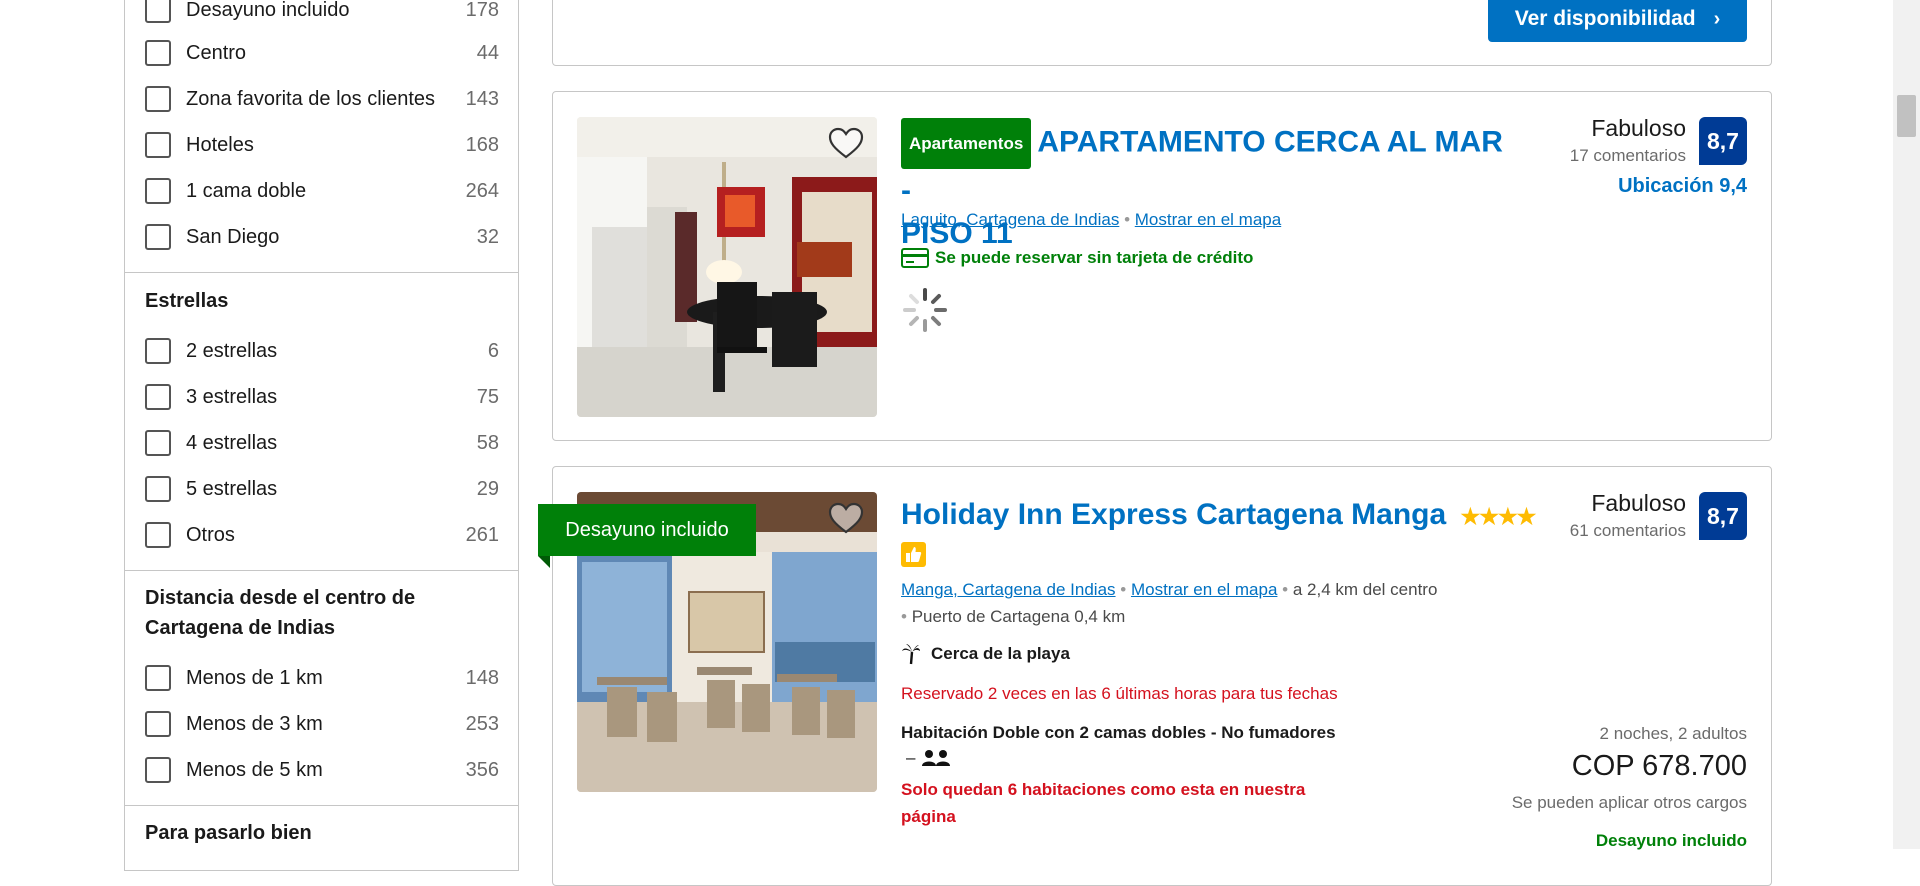 This screenshot has height=886, width=1920. I want to click on filter-label: 3 estrellas, so click(232, 396).